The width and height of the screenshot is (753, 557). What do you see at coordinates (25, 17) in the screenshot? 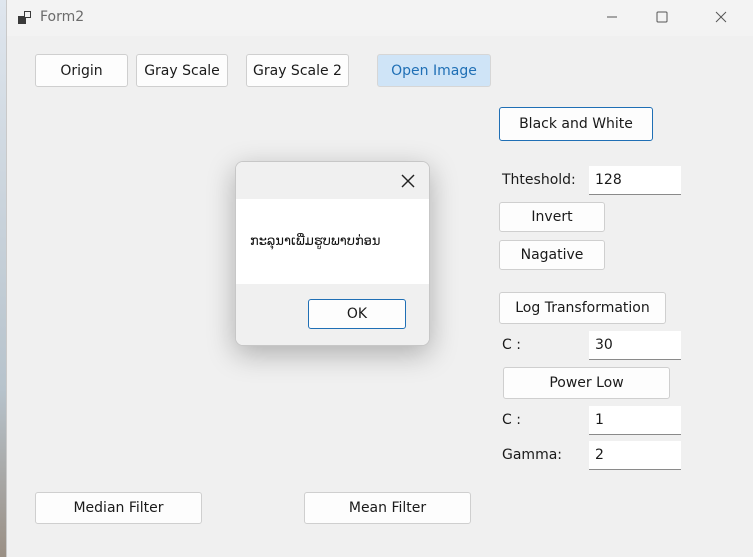
I see `app-icon` at bounding box center [25, 17].